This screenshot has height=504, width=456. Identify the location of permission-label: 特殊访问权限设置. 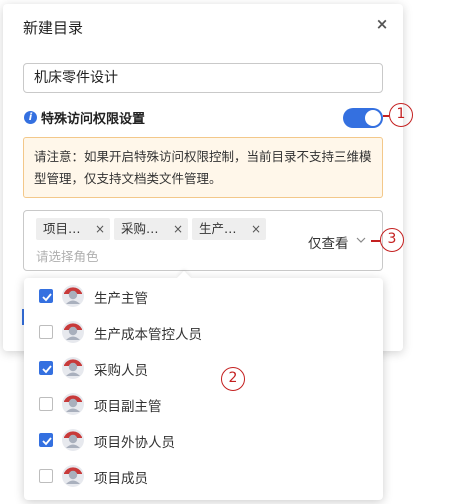
(93, 119).